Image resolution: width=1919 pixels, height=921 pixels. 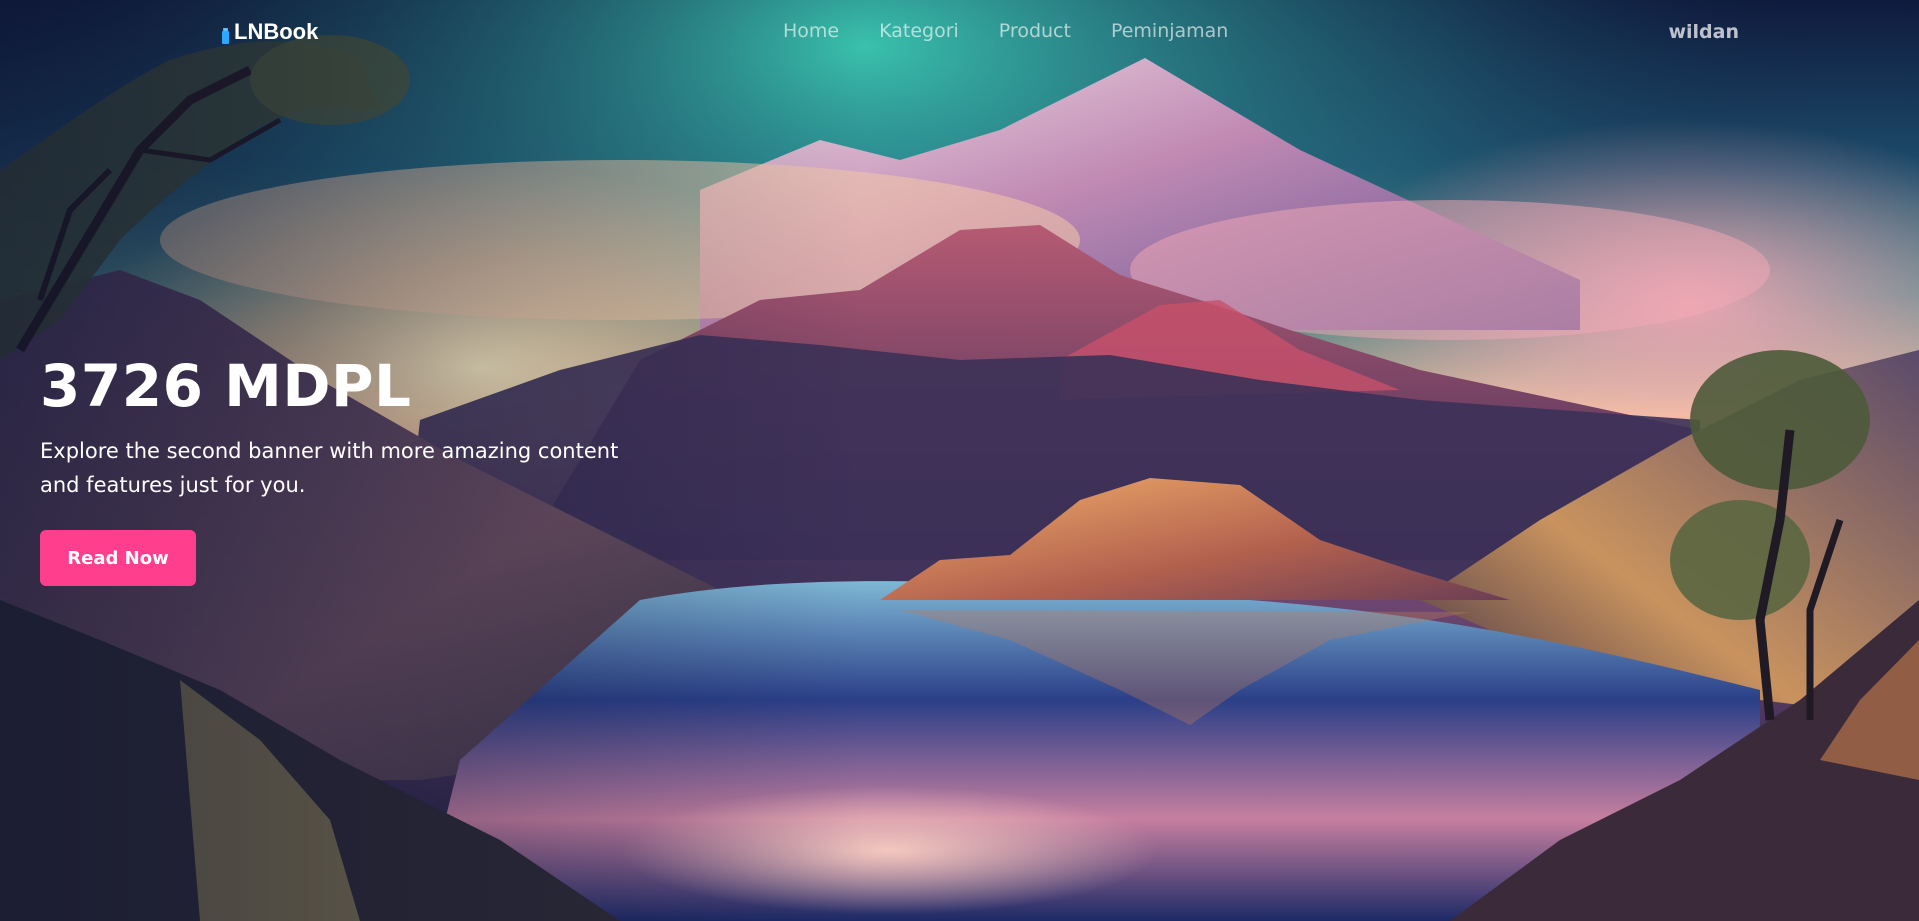 What do you see at coordinates (1169, 31) in the screenshot?
I see `nav-link-peminjaman: Peminjaman` at bounding box center [1169, 31].